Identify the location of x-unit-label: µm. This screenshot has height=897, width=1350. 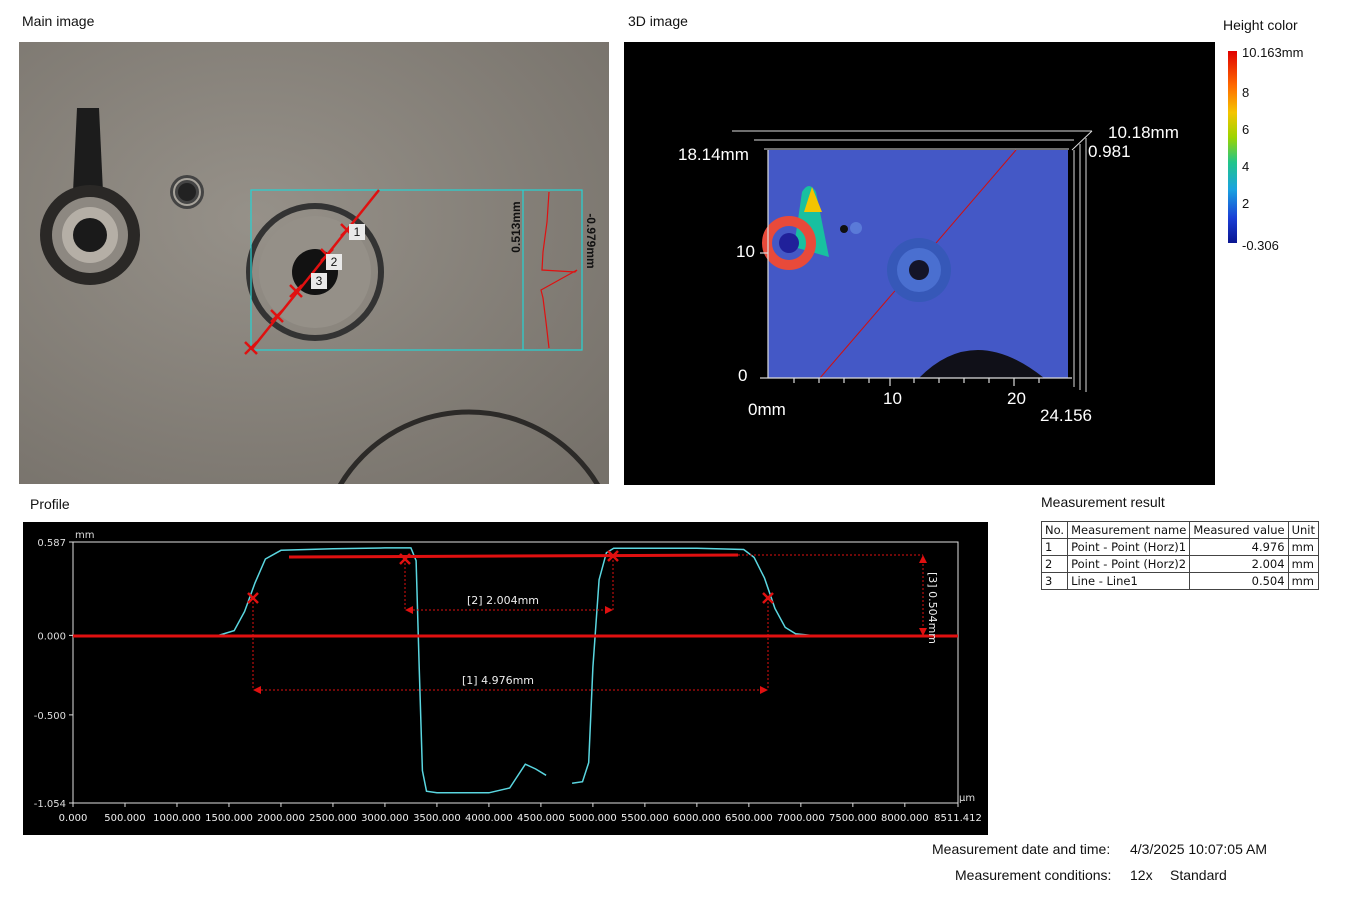
(967, 798).